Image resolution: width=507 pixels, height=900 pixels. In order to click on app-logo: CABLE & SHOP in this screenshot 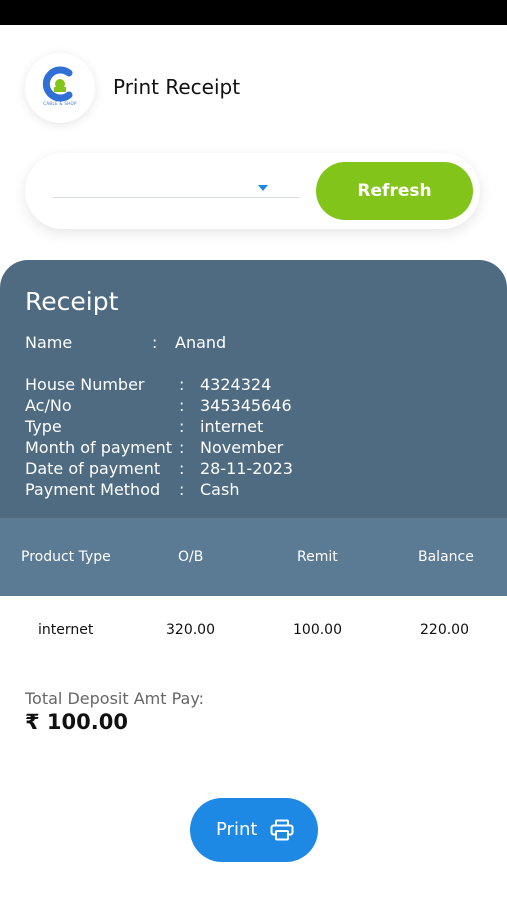, I will do `click(60, 88)`.